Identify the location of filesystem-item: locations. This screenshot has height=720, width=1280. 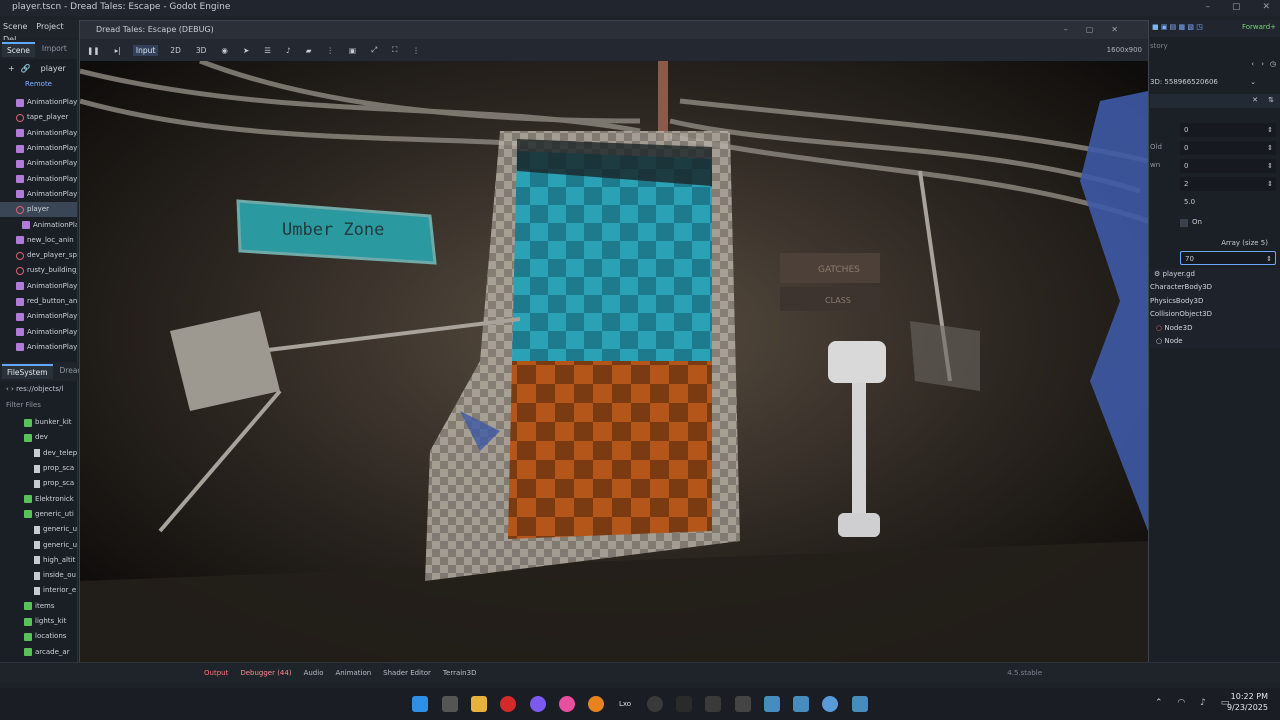
(49, 636).